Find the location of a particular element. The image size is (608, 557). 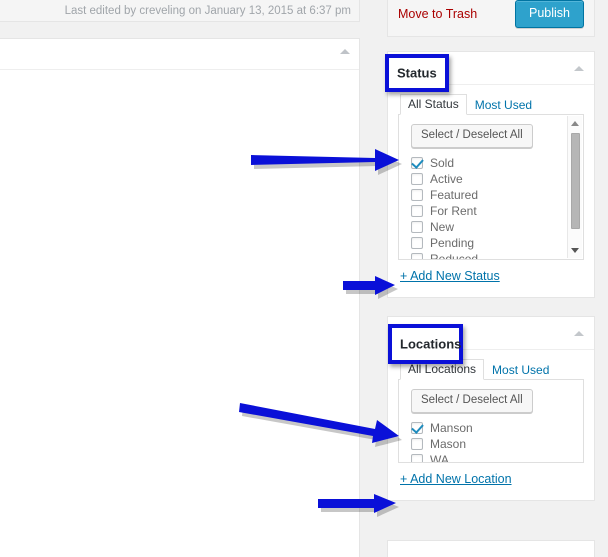

publish-button: Publish is located at coordinates (549, 14).